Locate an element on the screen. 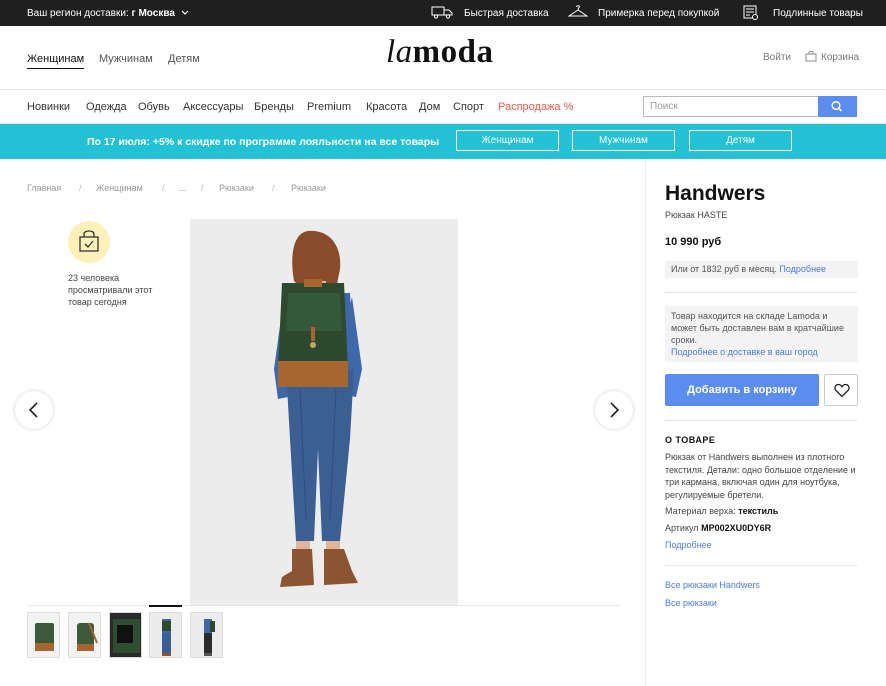  product-price: 10 990 руб is located at coordinates (693, 242).